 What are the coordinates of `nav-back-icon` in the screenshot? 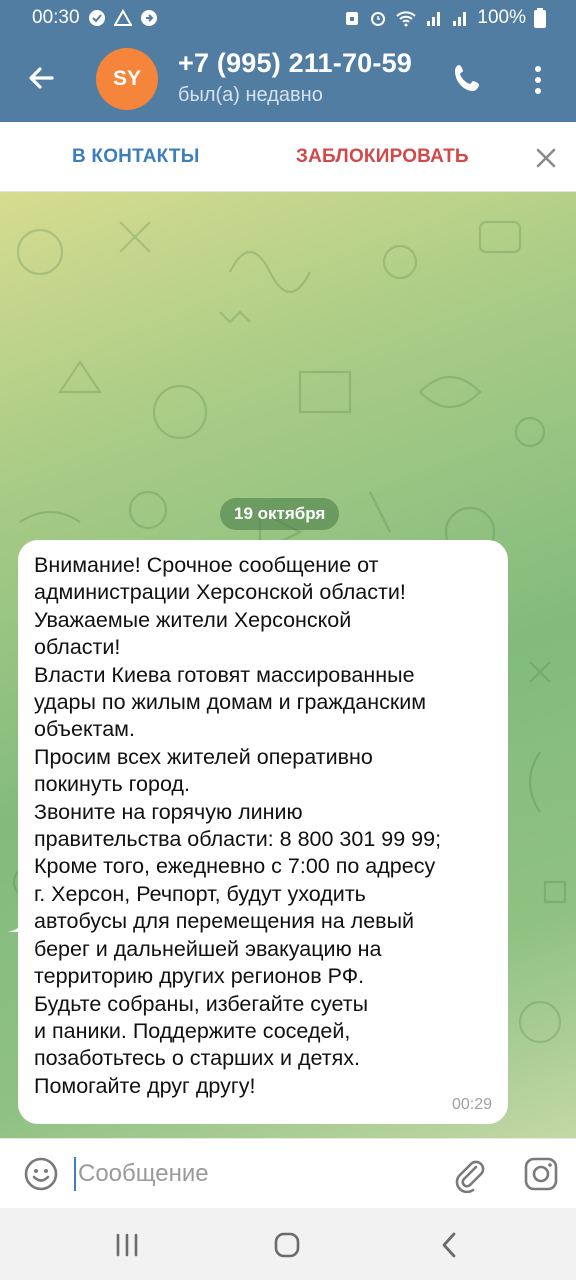 It's located at (449, 1245).